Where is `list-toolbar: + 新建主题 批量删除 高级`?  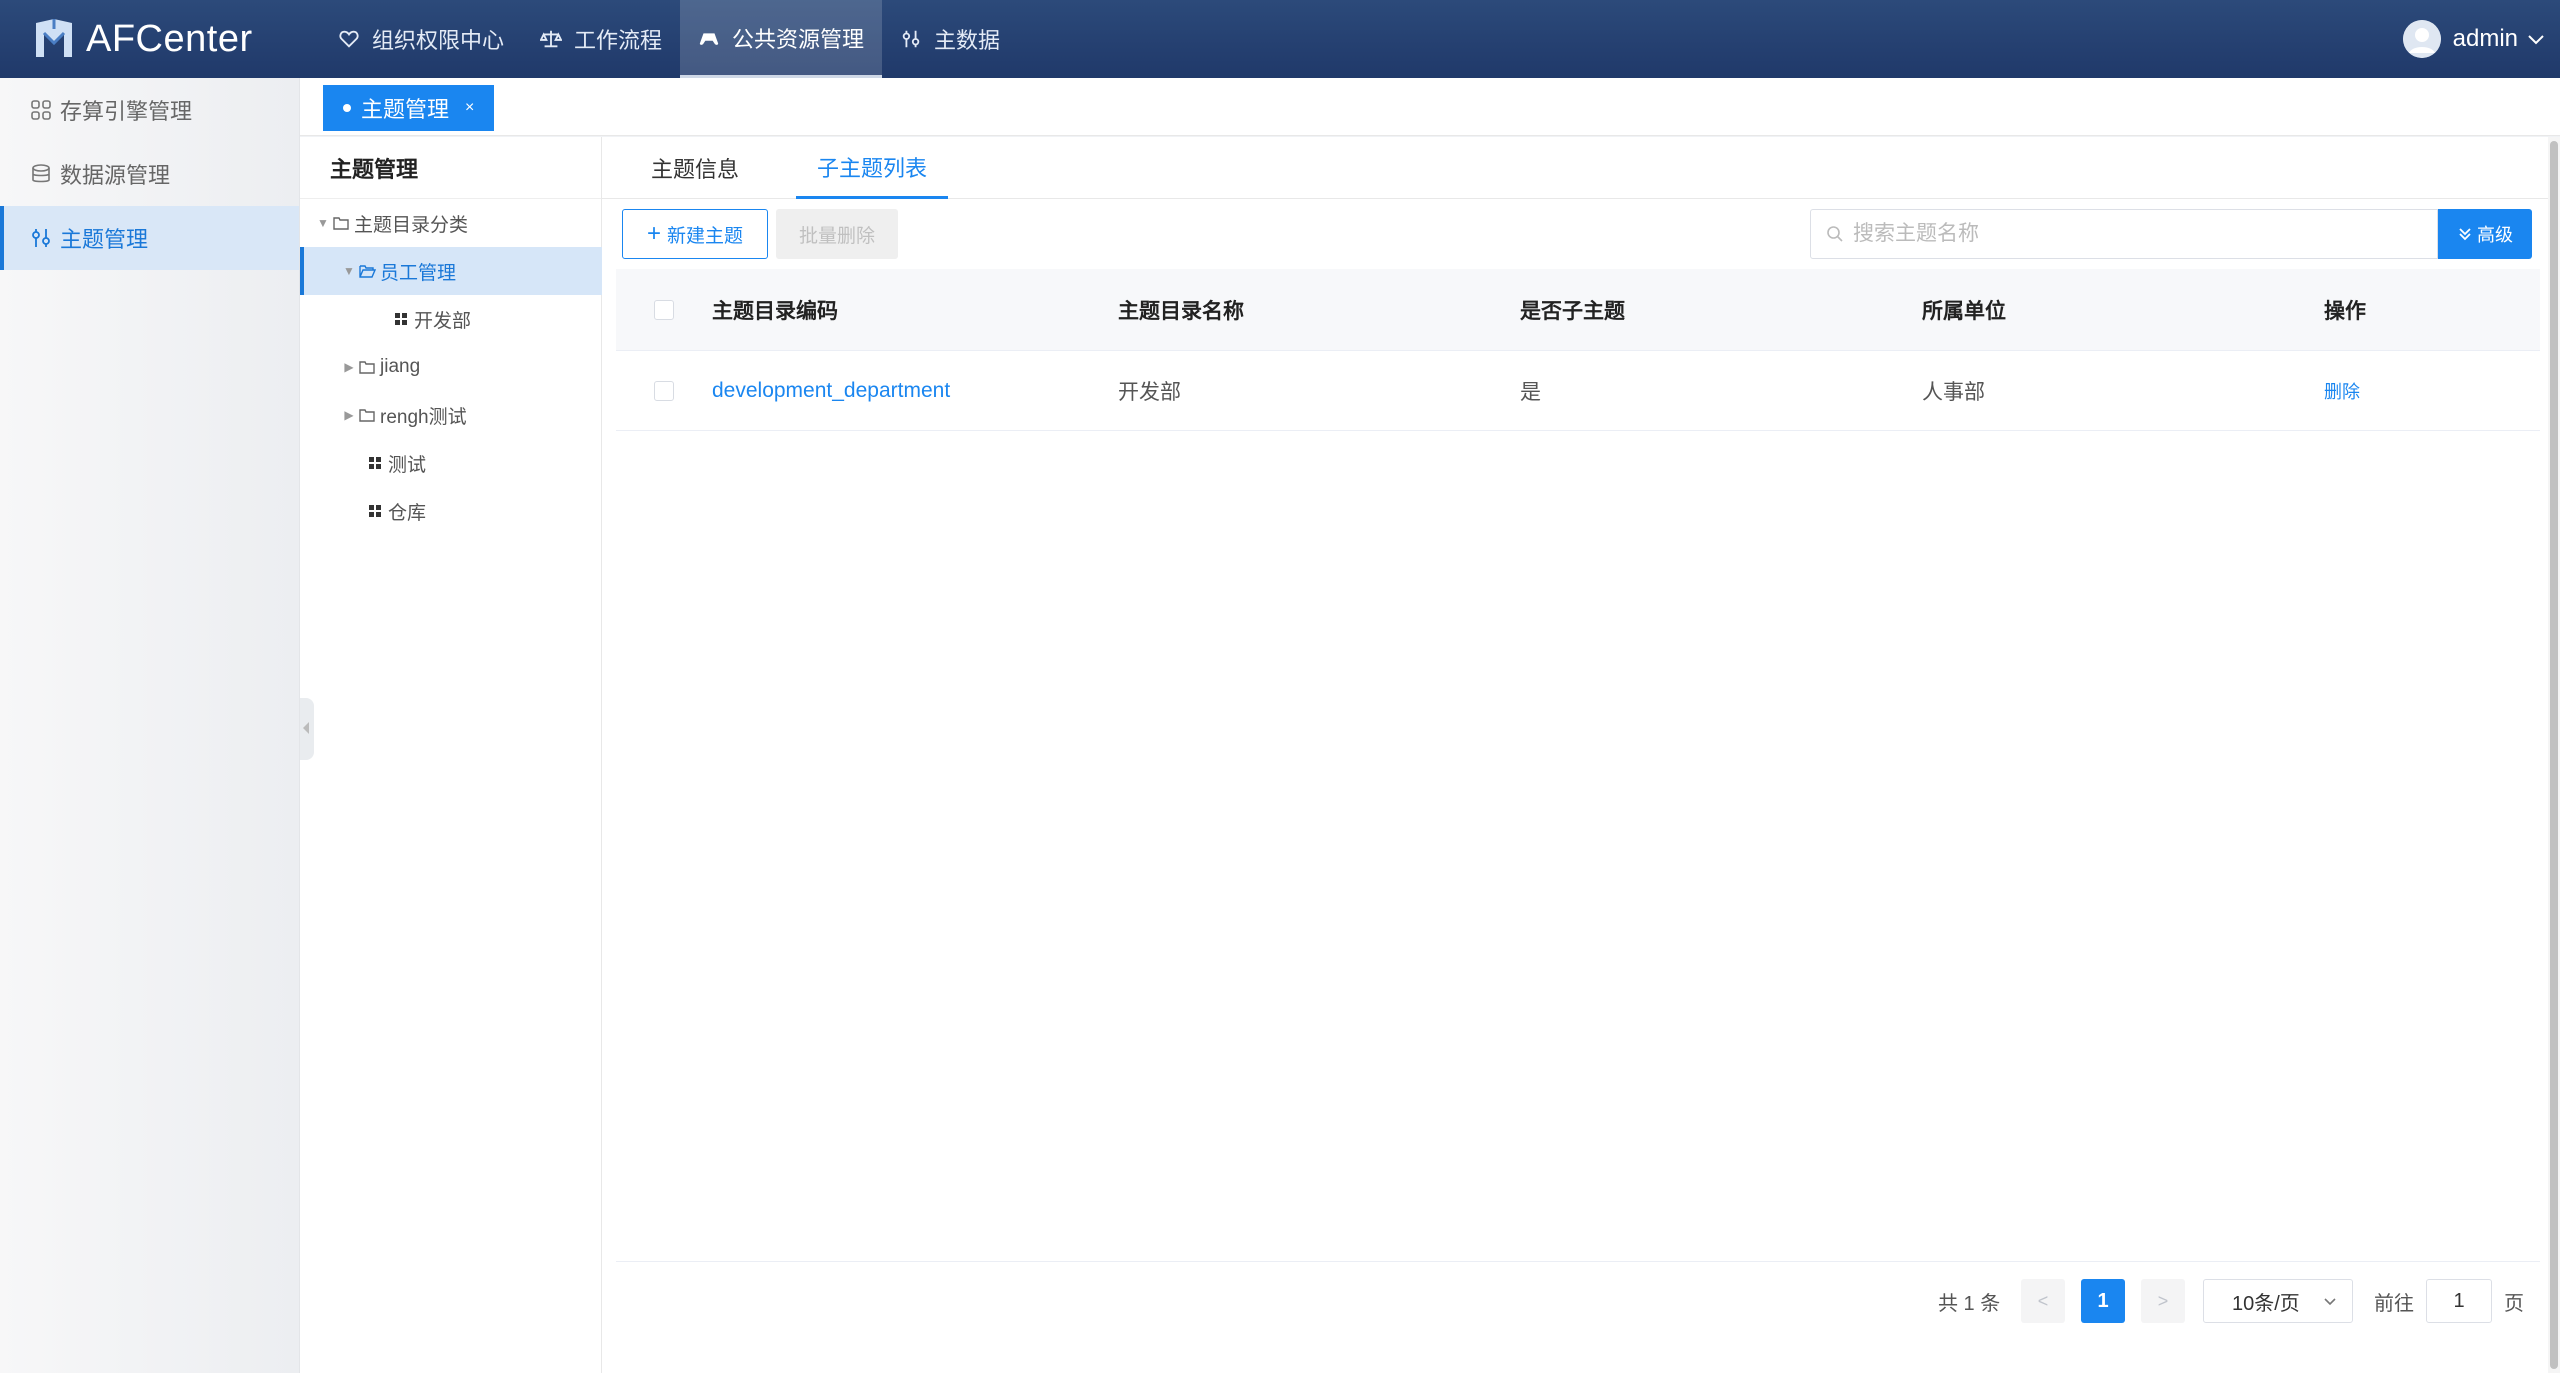
list-toolbar: + 新建主题 批量删除 高级 is located at coordinates (1581, 235).